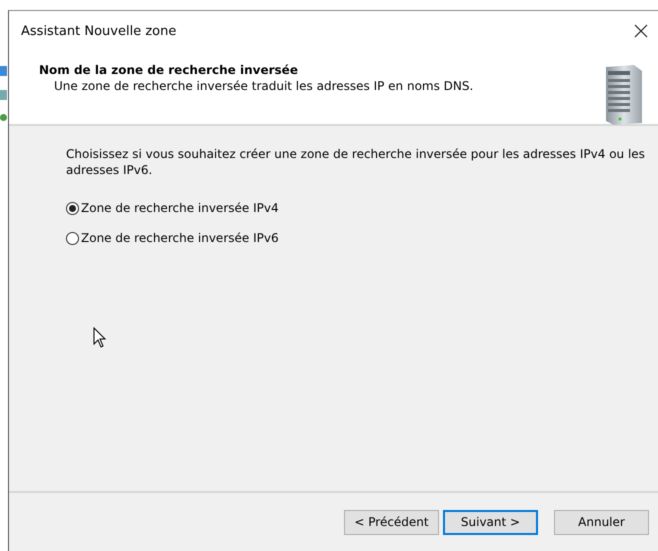 The height and width of the screenshot is (551, 658). Describe the element at coordinates (641, 31) in the screenshot. I see `close-icon` at that location.